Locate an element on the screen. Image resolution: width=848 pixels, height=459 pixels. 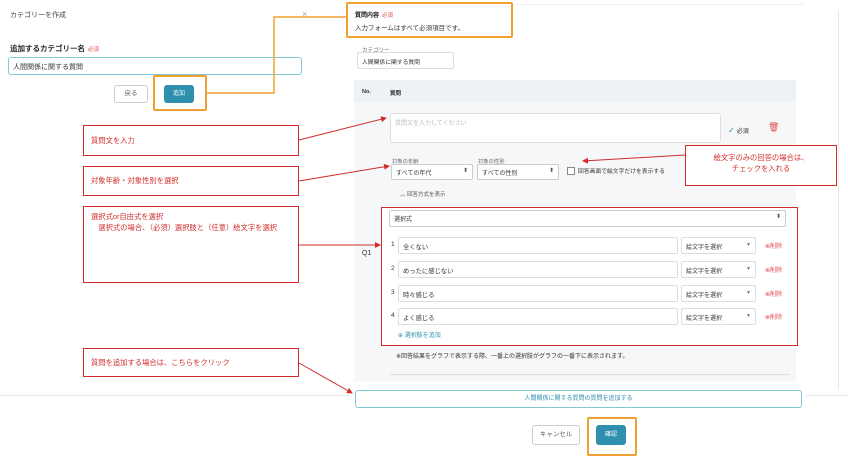
orange-connector is located at coordinates (276, 55).